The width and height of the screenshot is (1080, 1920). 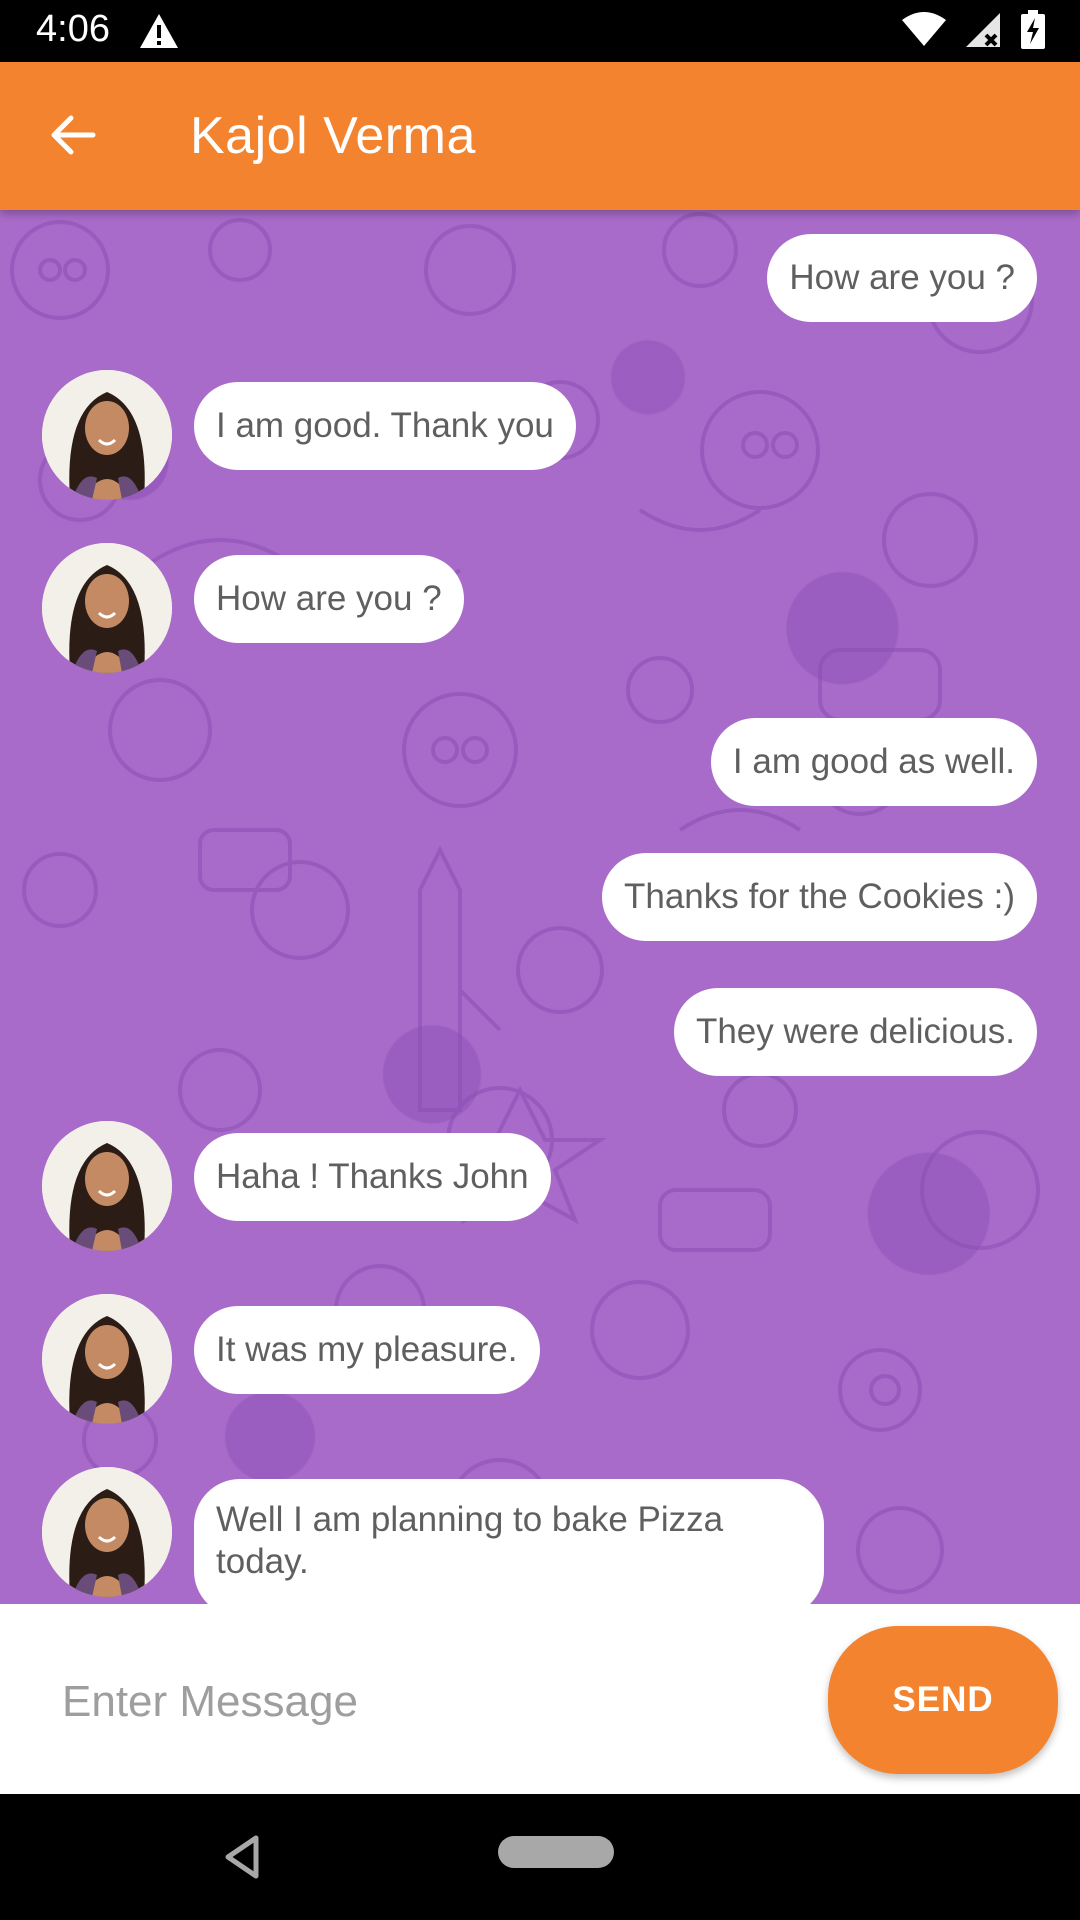 What do you see at coordinates (1033, 29) in the screenshot?
I see `battery-icon` at bounding box center [1033, 29].